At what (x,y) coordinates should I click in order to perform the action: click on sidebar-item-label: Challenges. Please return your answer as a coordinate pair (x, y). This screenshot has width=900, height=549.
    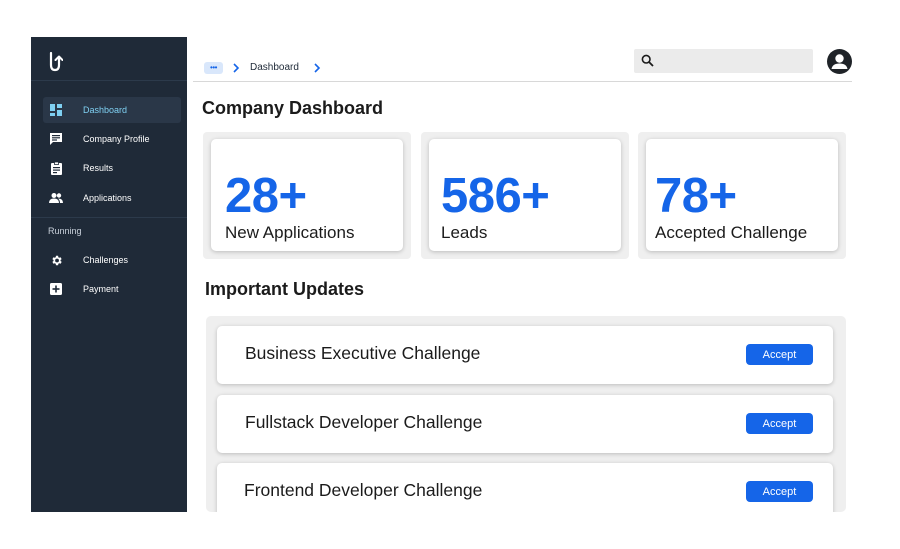
    Looking at the image, I should click on (106, 260).